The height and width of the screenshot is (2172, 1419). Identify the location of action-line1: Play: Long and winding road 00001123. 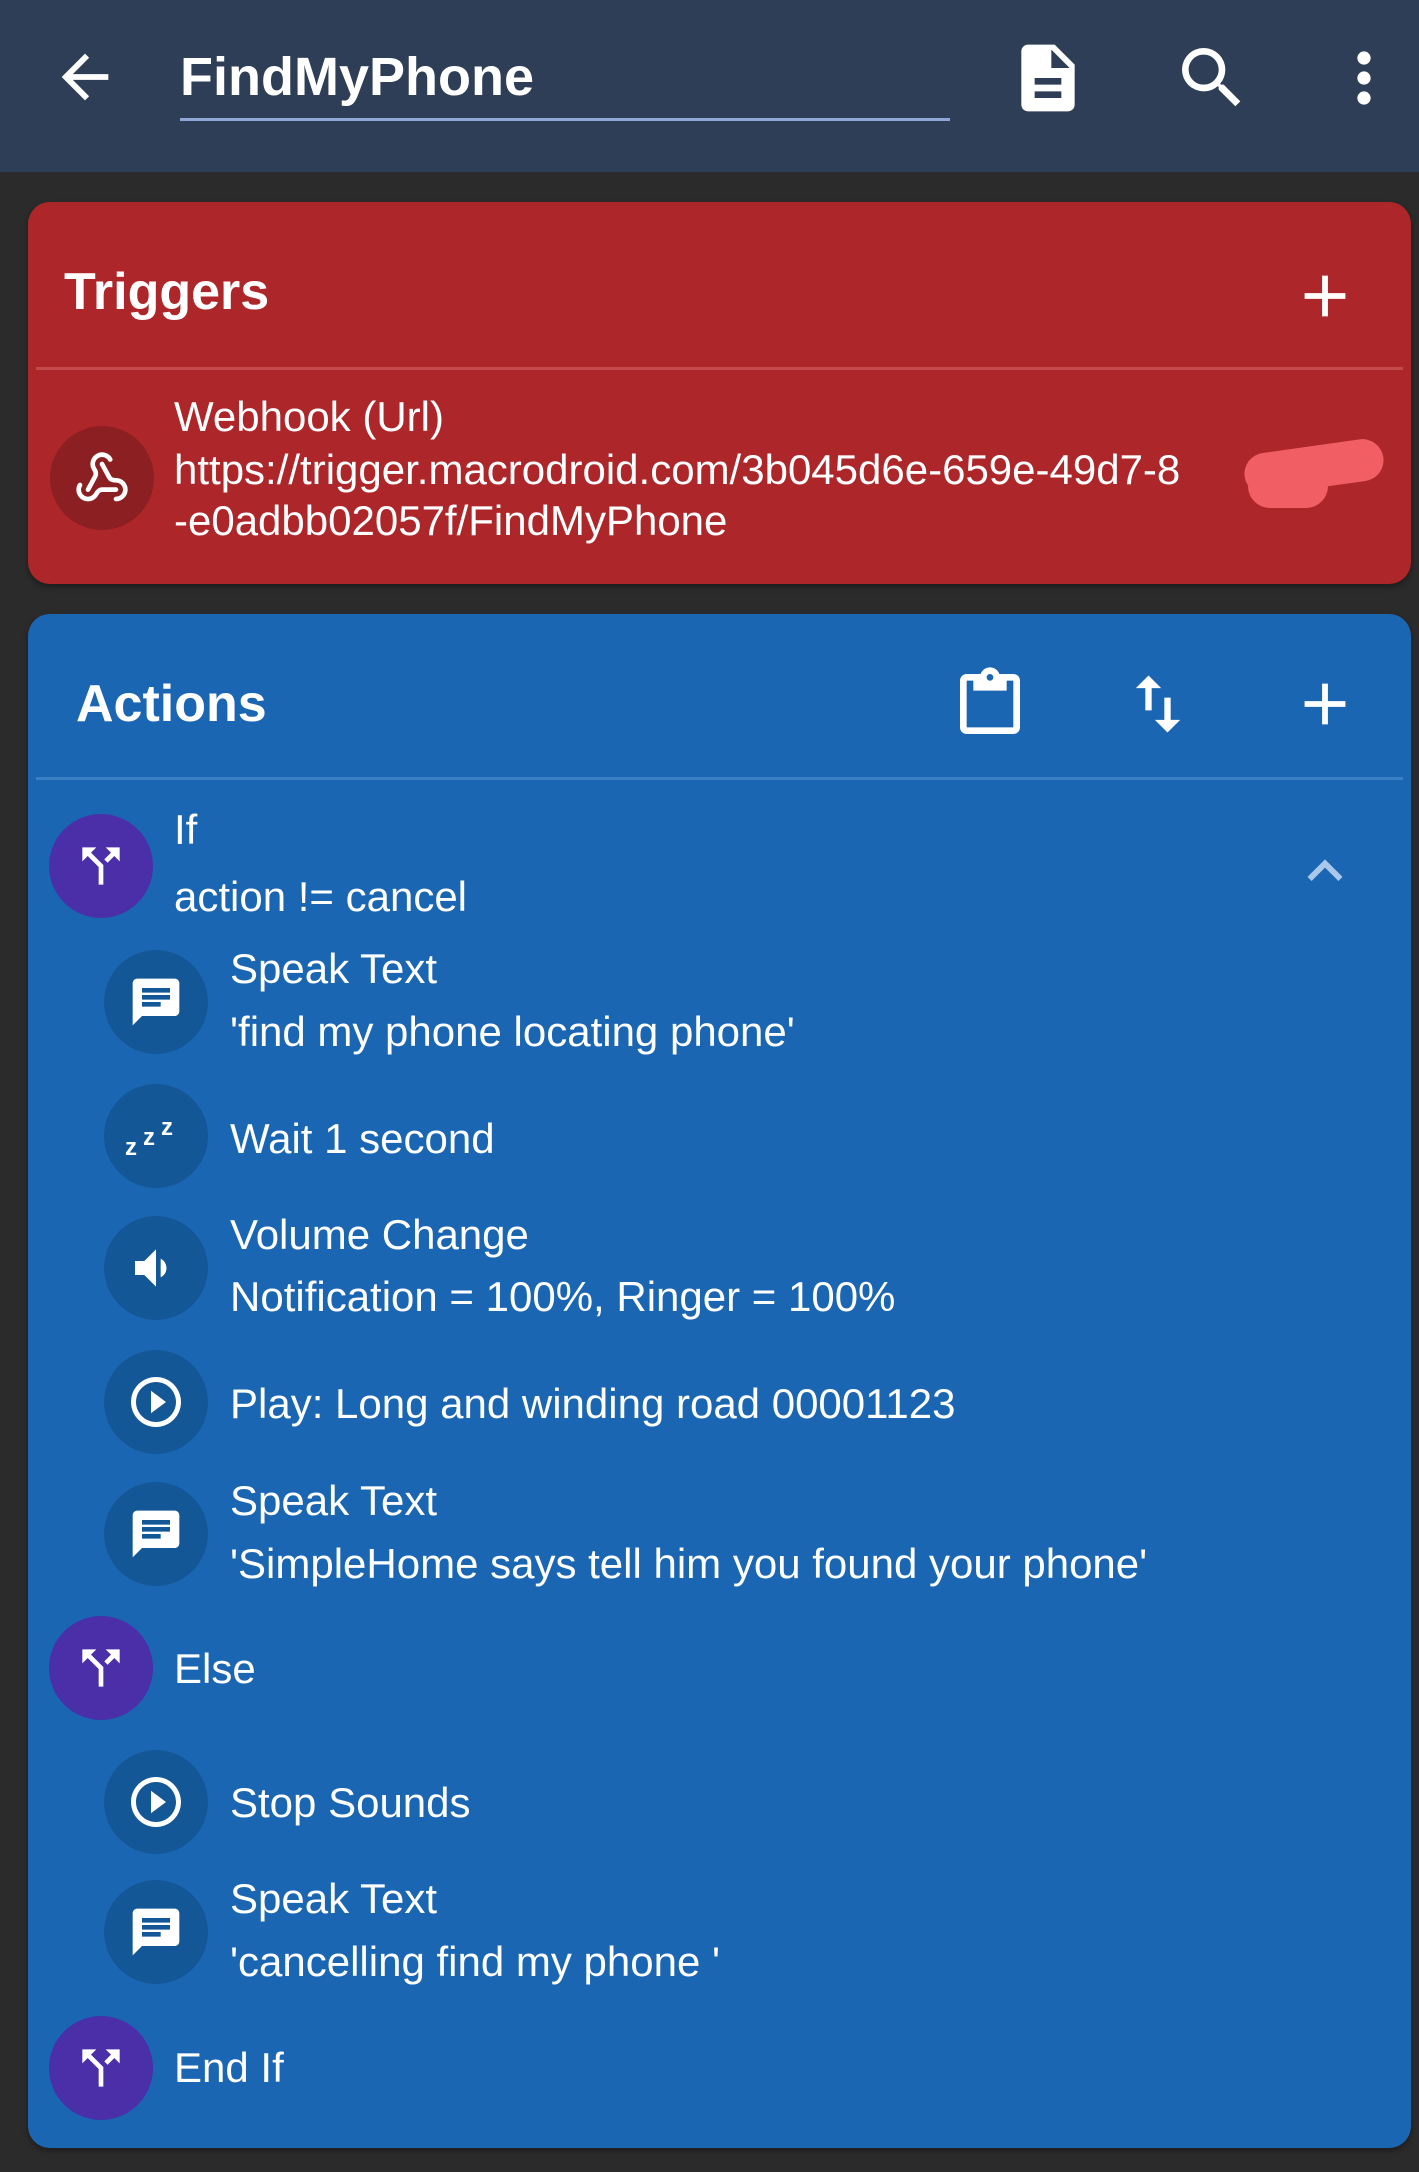
(593, 1403).